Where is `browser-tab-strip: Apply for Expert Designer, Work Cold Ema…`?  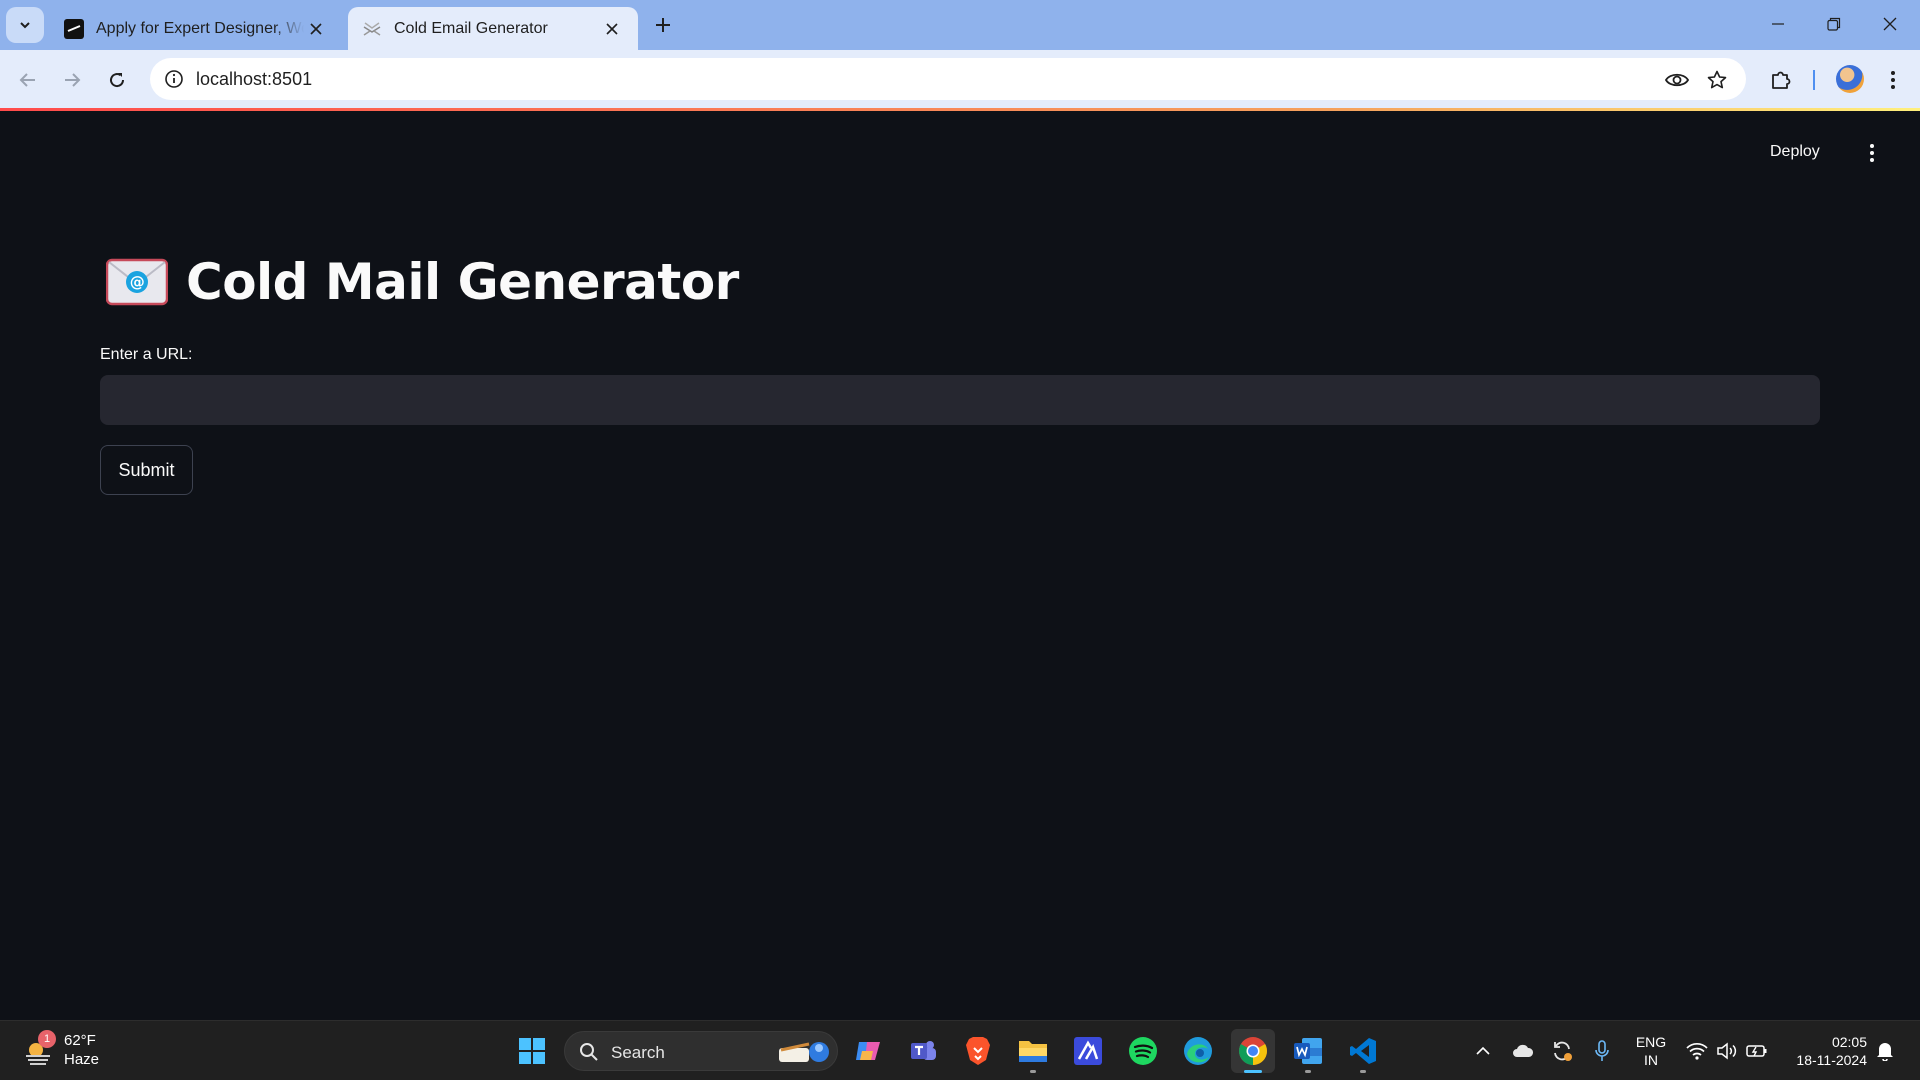
browser-tab-strip: Apply for Expert Designer, Work Cold Ema… is located at coordinates (960, 25).